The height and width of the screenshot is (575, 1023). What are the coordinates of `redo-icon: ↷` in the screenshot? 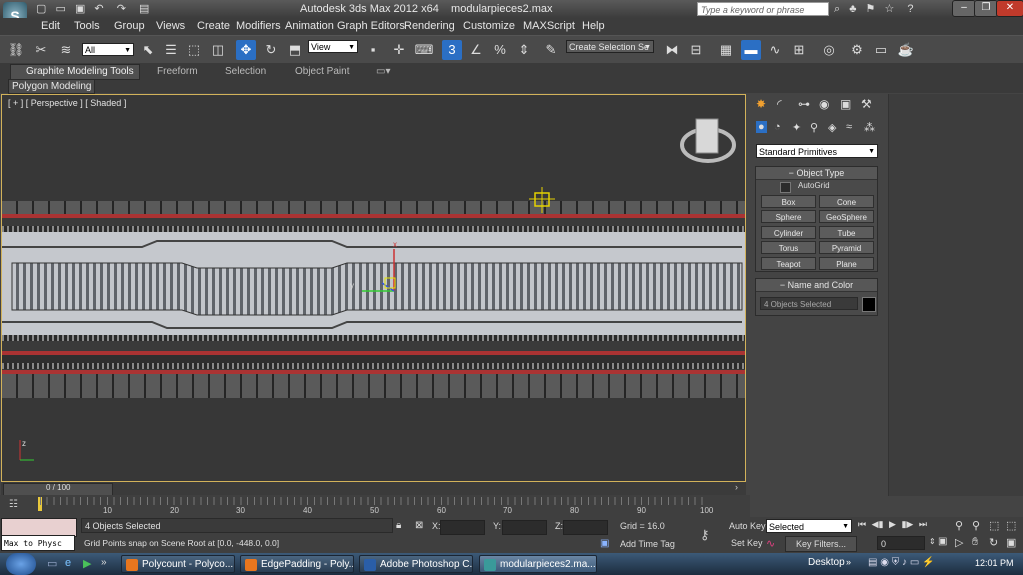 It's located at (121, 9).